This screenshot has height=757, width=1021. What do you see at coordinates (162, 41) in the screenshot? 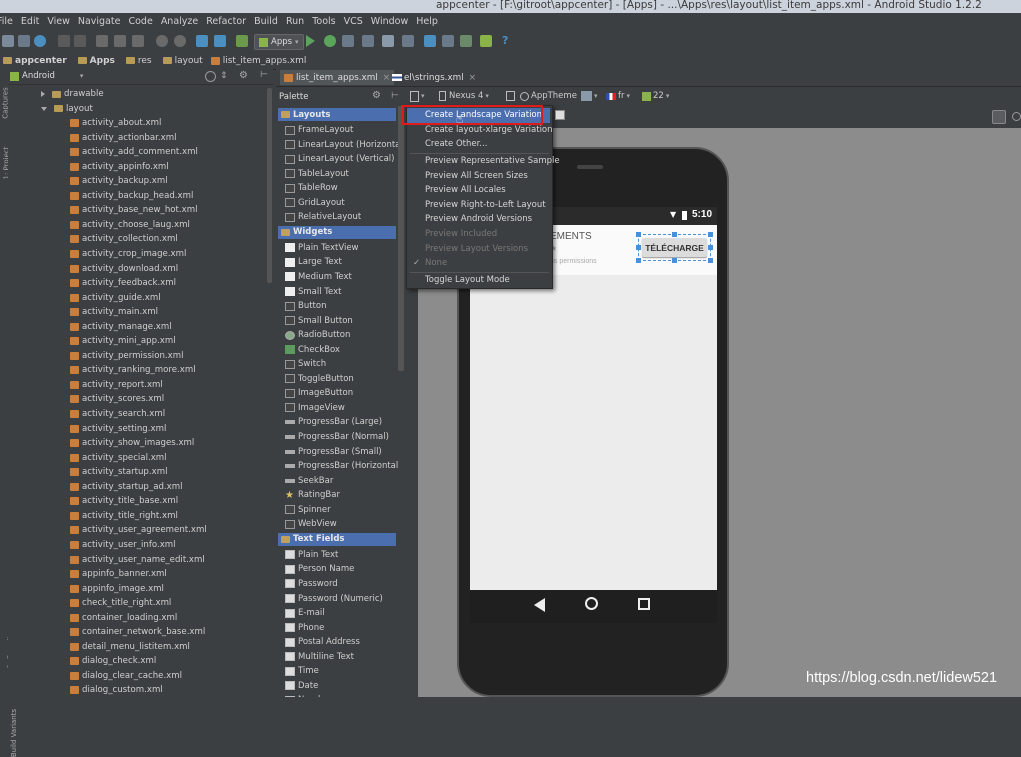
I see `find-icon` at bounding box center [162, 41].